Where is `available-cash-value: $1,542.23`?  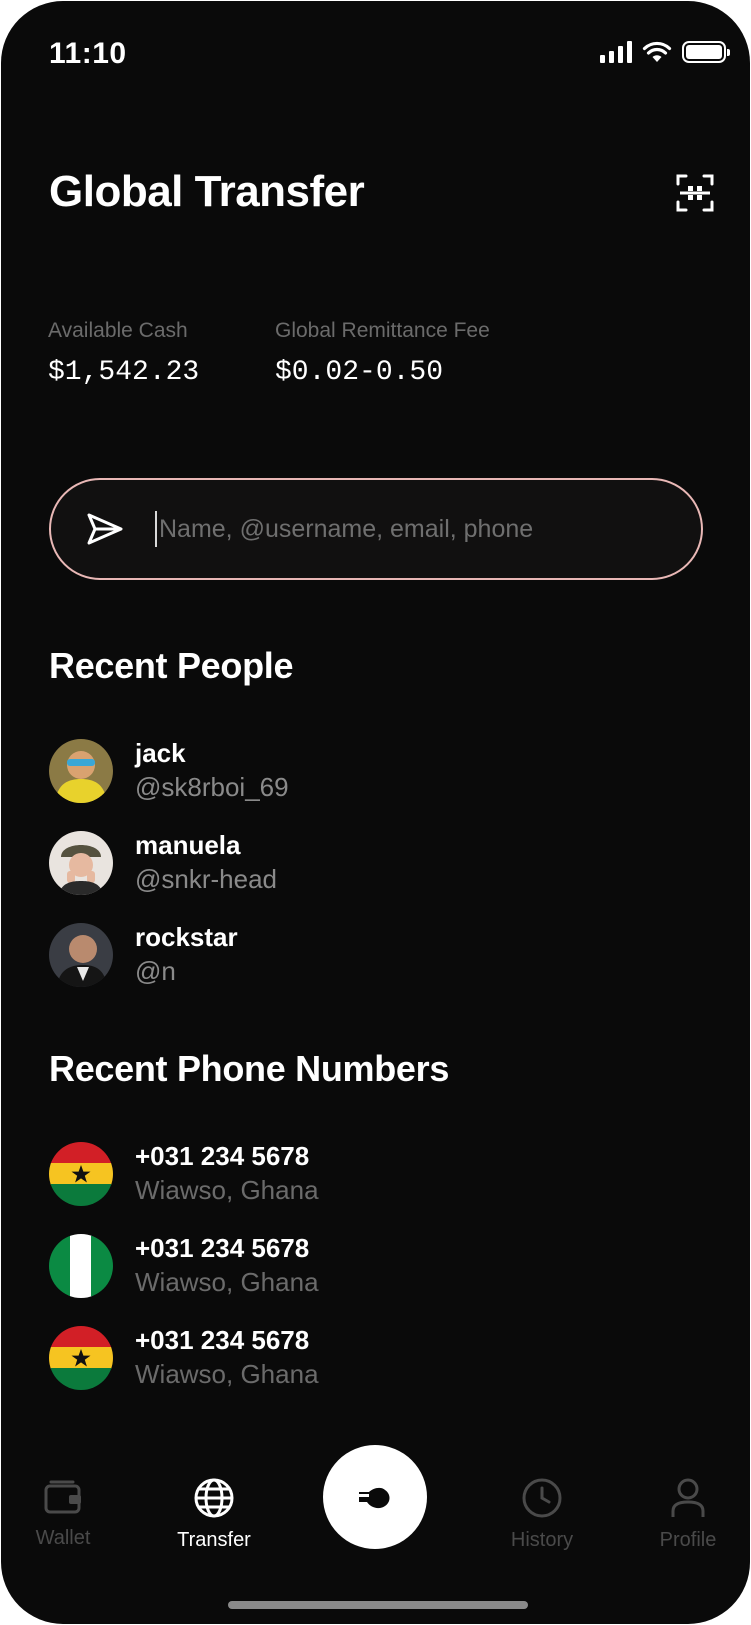
available-cash-value: $1,542.23 is located at coordinates (124, 372).